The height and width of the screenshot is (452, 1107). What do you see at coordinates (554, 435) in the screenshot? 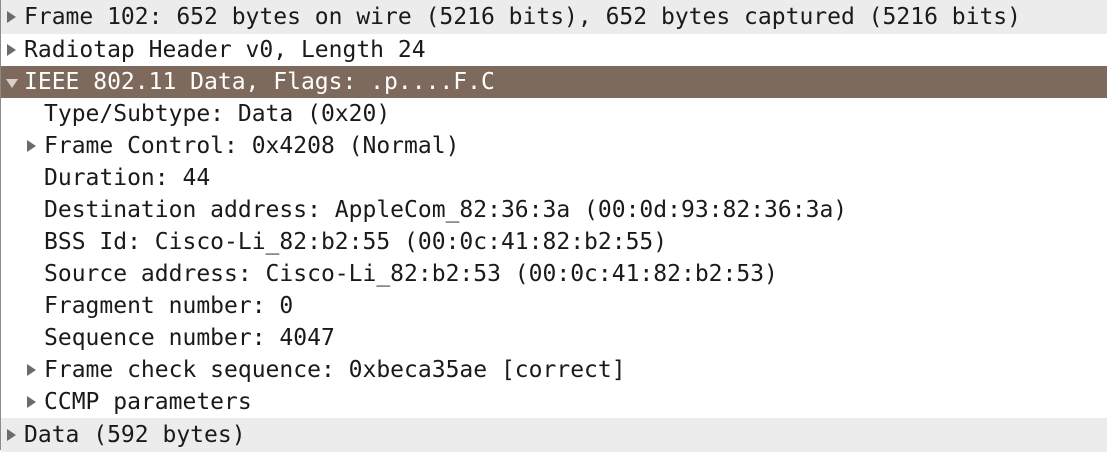
I see `tree-row-data: Data (592 bytes)` at bounding box center [554, 435].